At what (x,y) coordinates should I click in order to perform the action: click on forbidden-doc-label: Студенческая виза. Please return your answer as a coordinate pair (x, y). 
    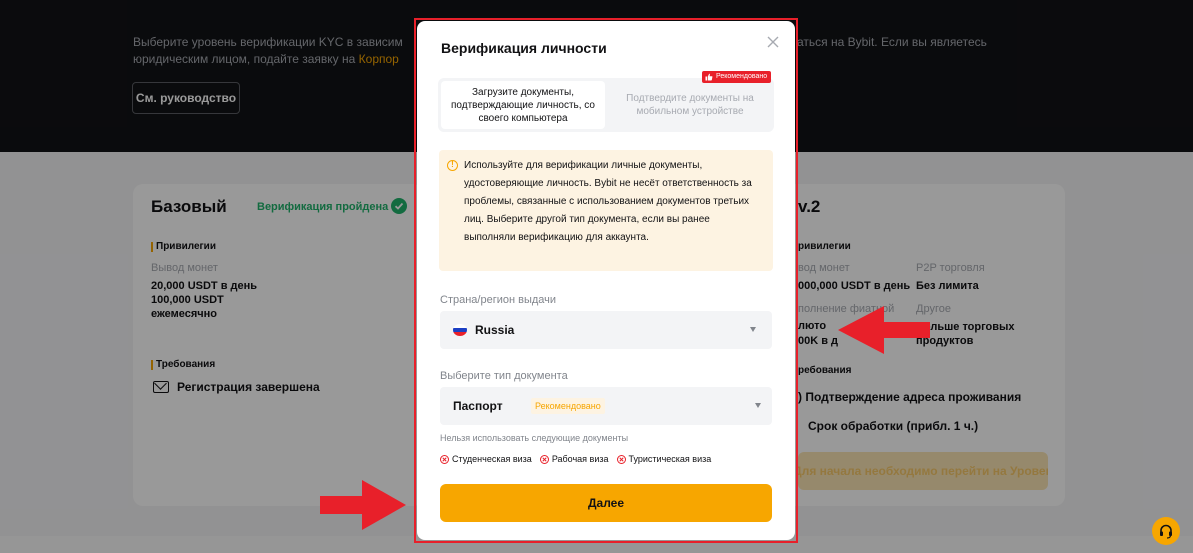
    Looking at the image, I should click on (492, 459).